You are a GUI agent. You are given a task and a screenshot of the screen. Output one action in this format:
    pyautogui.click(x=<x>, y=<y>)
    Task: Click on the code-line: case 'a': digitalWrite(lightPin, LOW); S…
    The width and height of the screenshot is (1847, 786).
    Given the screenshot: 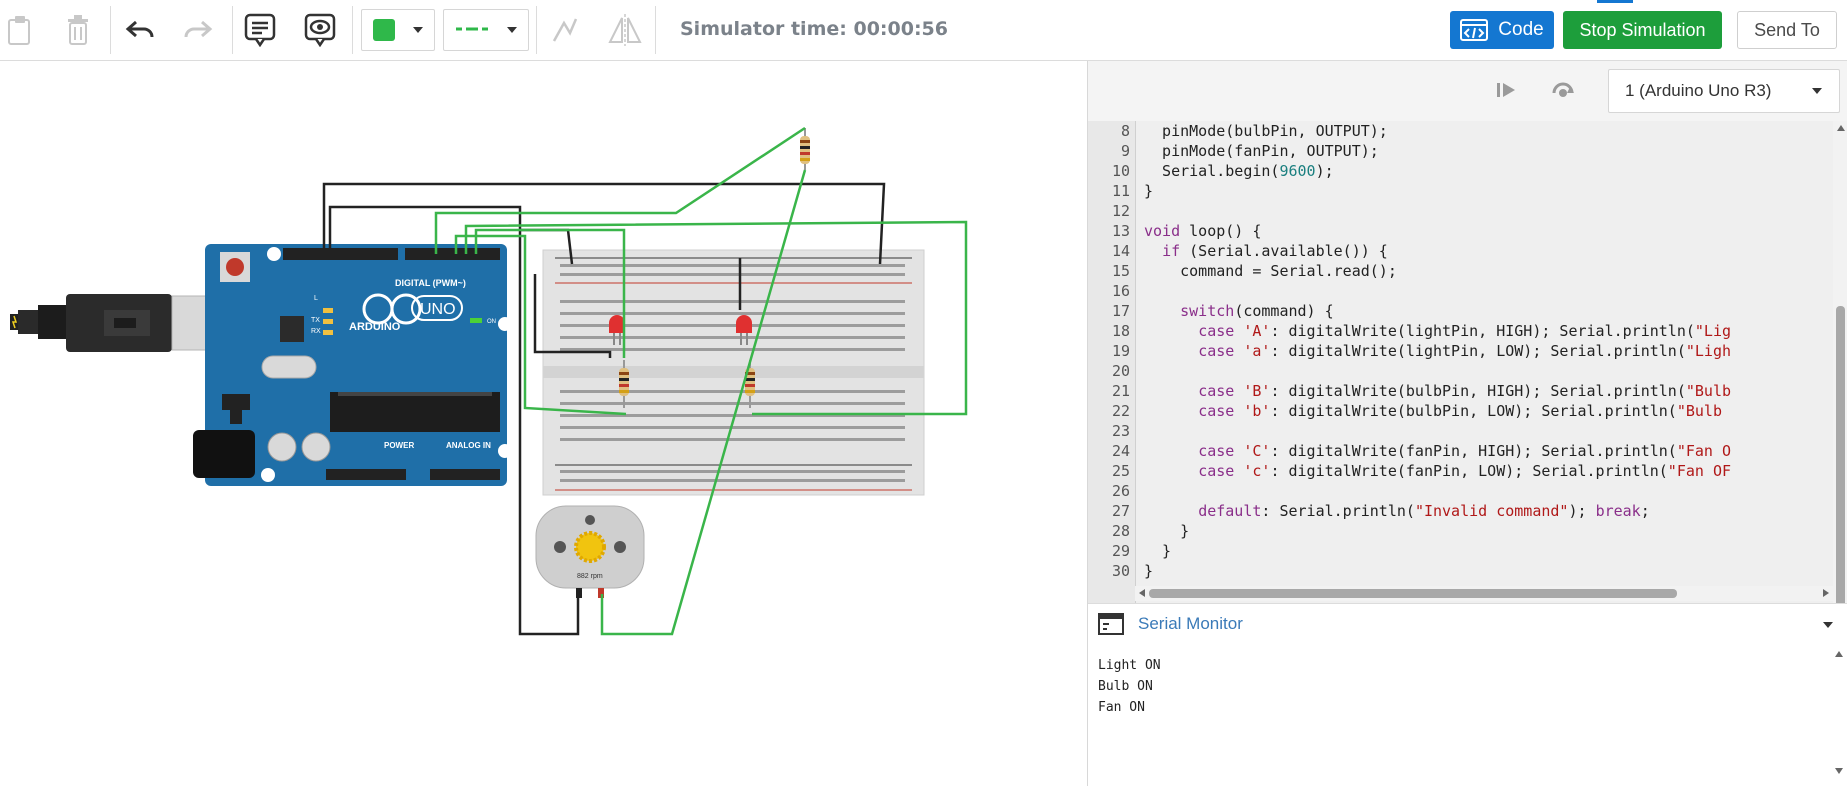 What is the action you would take?
    pyautogui.click(x=1465, y=351)
    